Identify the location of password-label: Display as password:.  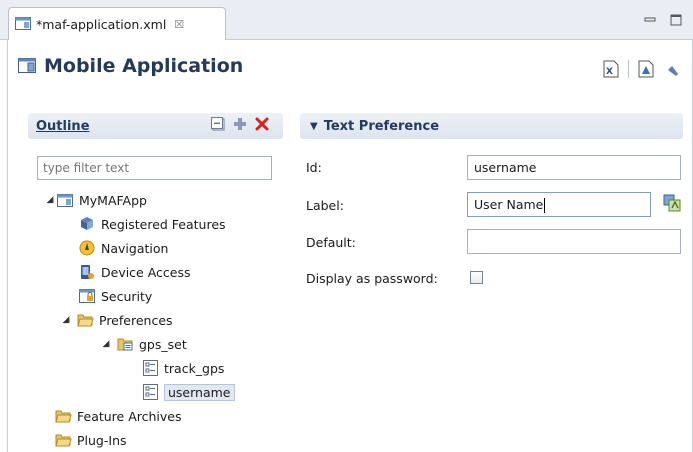
(372, 278).